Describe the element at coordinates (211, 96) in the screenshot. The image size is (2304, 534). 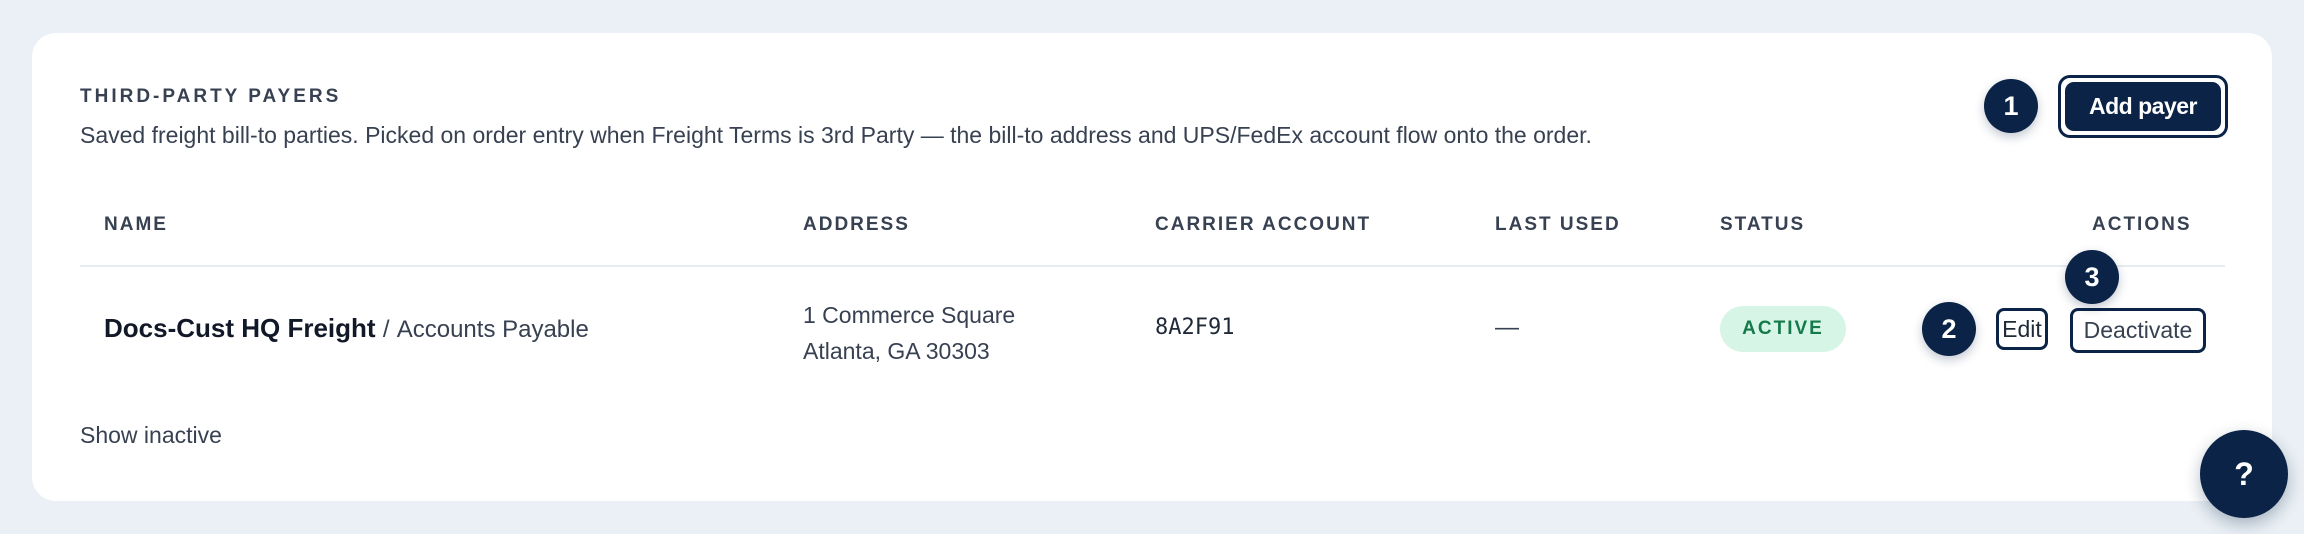
I see `section-title: THIRD-PARTY PAYERS` at that location.